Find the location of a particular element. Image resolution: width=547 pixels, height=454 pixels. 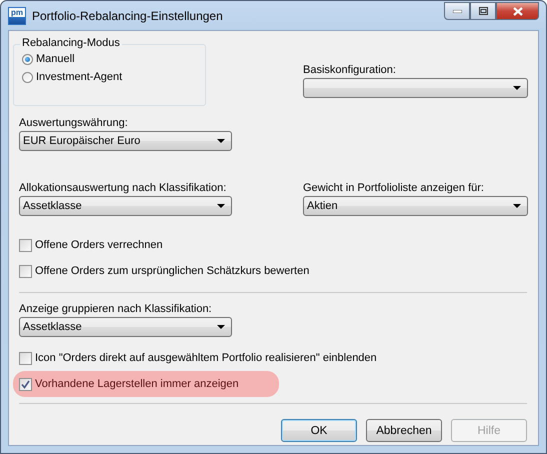

field-label: Gewicht in Portfolioliste anzeigen für: is located at coordinates (394, 188).